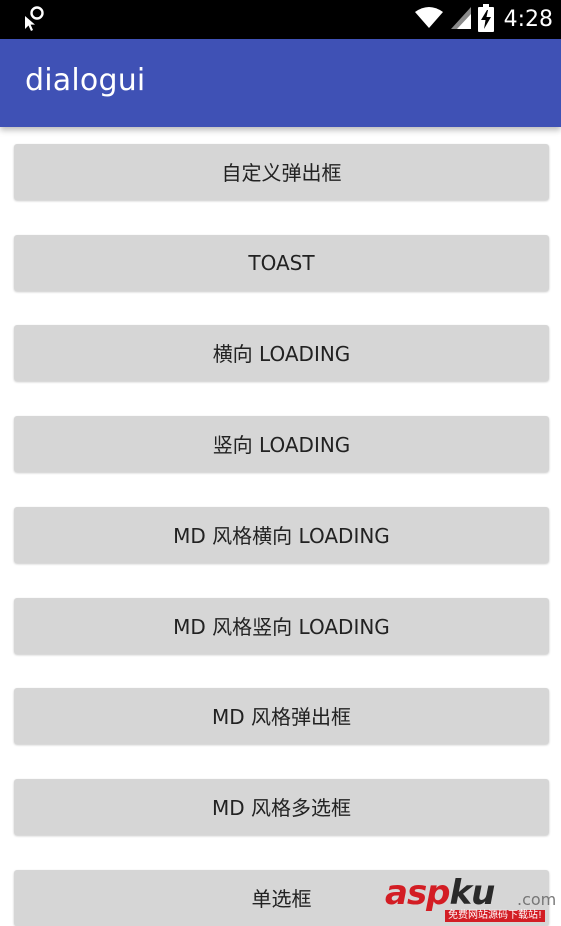 The width and height of the screenshot is (561, 926). I want to click on app-title: dialogui, so click(85, 80).